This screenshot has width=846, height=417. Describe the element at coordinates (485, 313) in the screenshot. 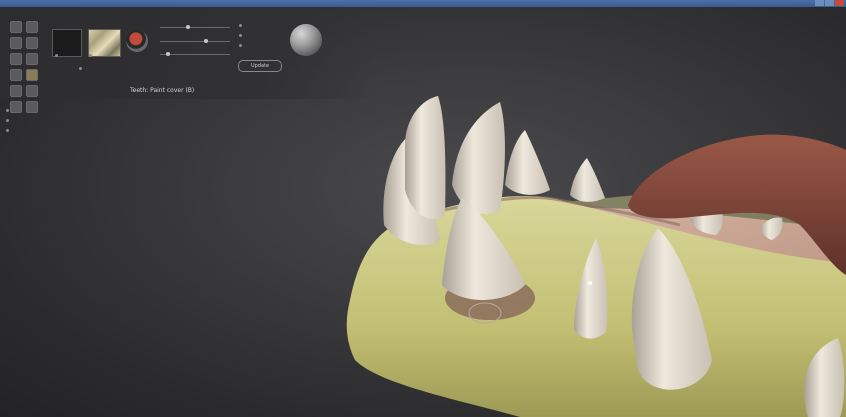

I see `brush-cursor` at that location.